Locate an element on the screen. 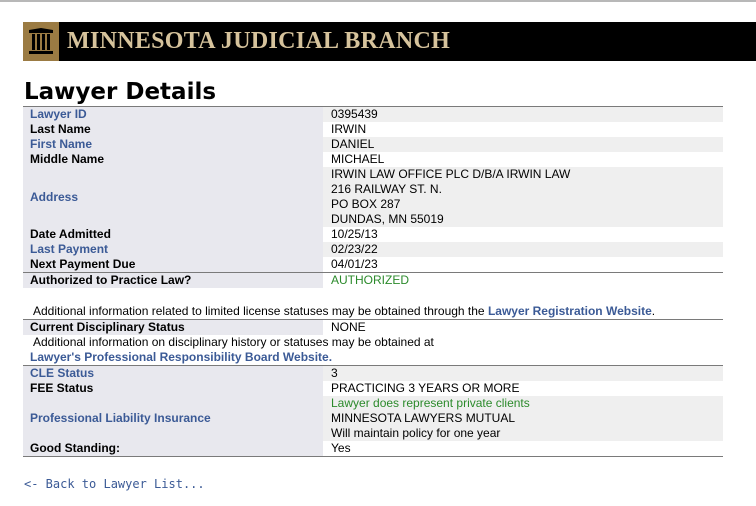 This screenshot has width=756, height=506. fee-status-value: PRACTICING 3 YEARS OR MORE is located at coordinates (425, 388).